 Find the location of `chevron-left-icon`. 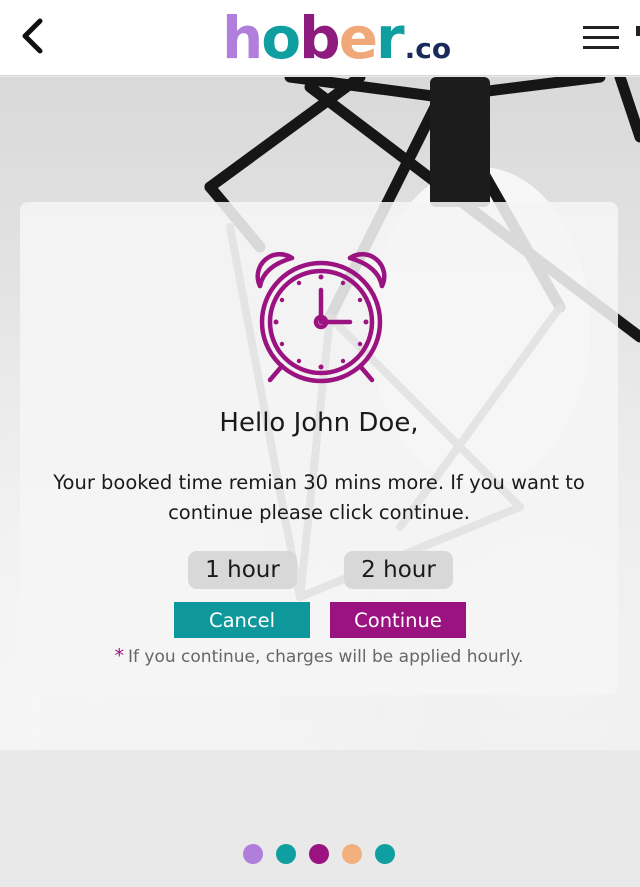

chevron-left-icon is located at coordinates (32, 36).